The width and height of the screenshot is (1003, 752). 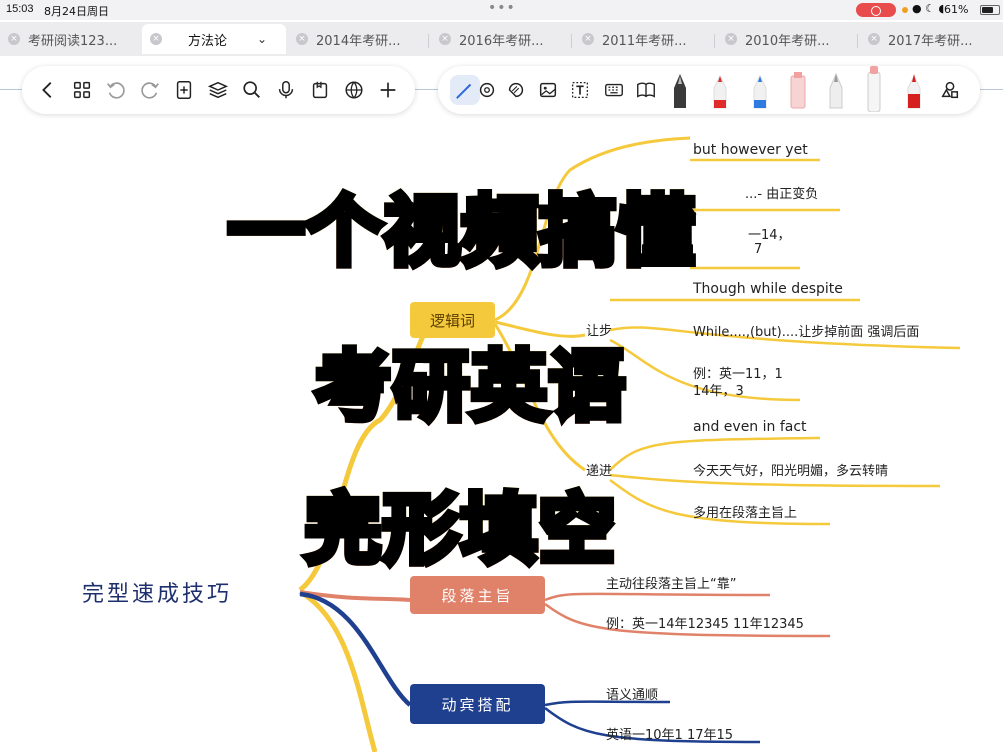 I want to click on pen-icon, so click(x=465, y=90).